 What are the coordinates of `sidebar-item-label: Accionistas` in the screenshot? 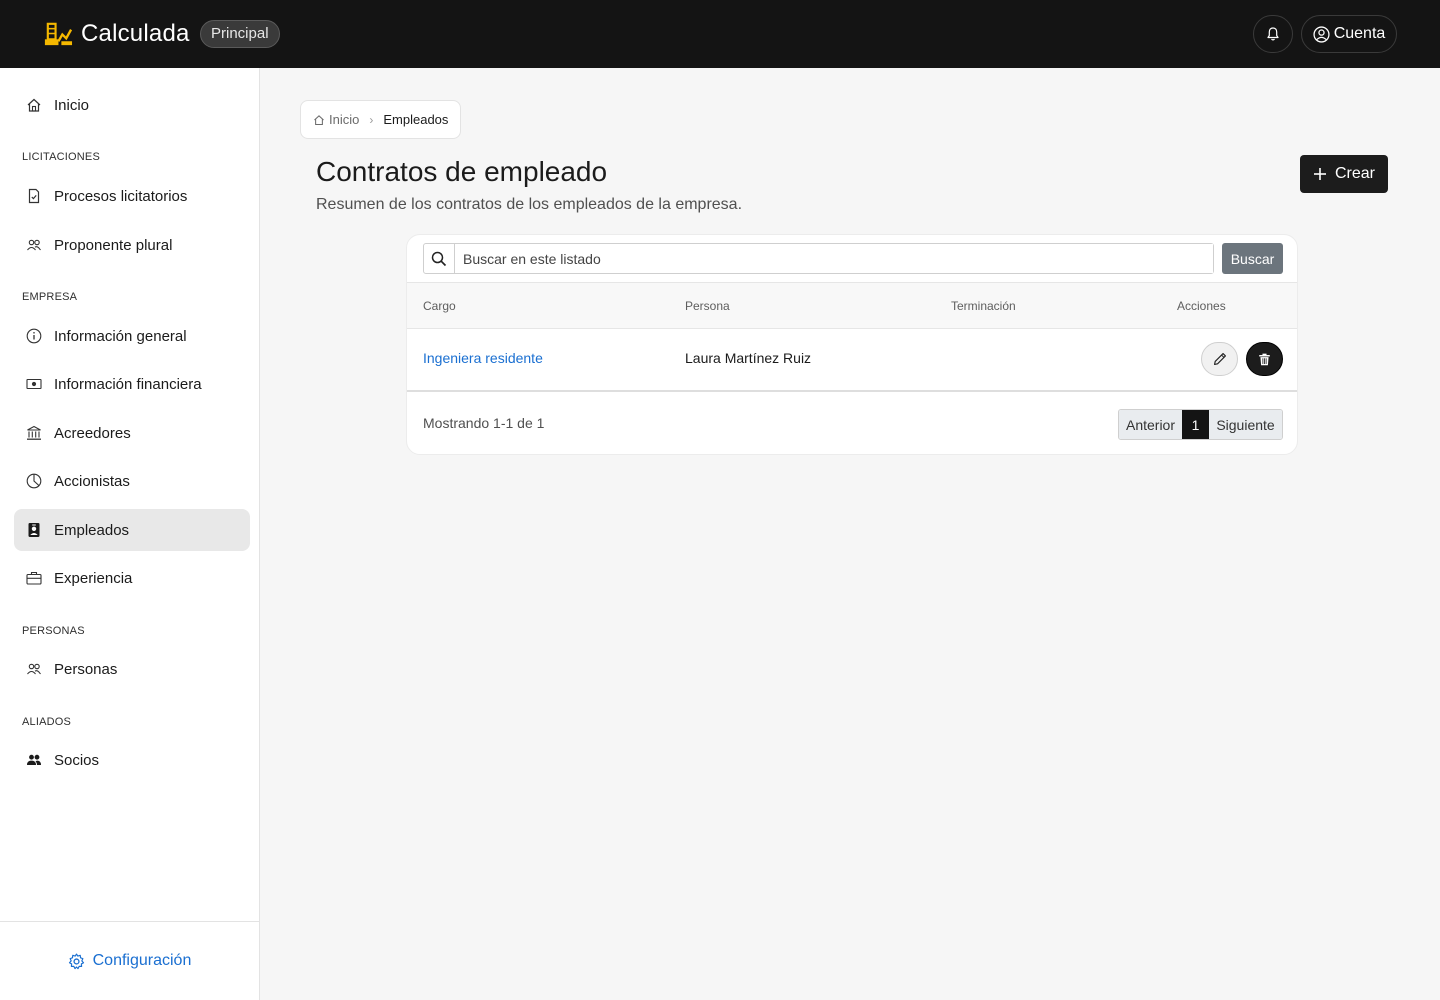 It's located at (92, 481).